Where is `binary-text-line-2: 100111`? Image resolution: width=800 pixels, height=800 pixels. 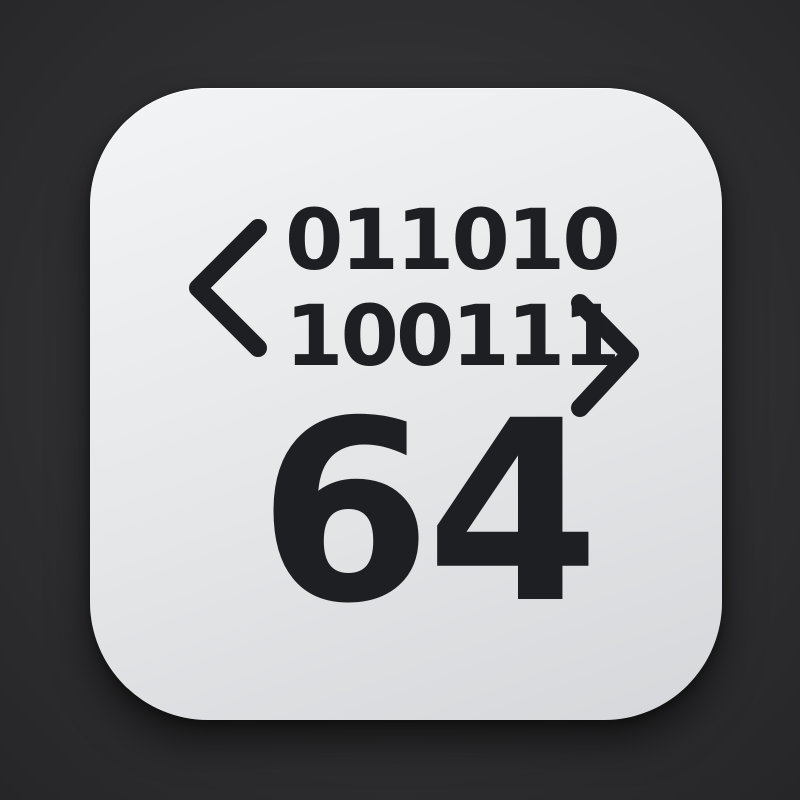 binary-text-line-2: 100111 is located at coordinates (453, 336).